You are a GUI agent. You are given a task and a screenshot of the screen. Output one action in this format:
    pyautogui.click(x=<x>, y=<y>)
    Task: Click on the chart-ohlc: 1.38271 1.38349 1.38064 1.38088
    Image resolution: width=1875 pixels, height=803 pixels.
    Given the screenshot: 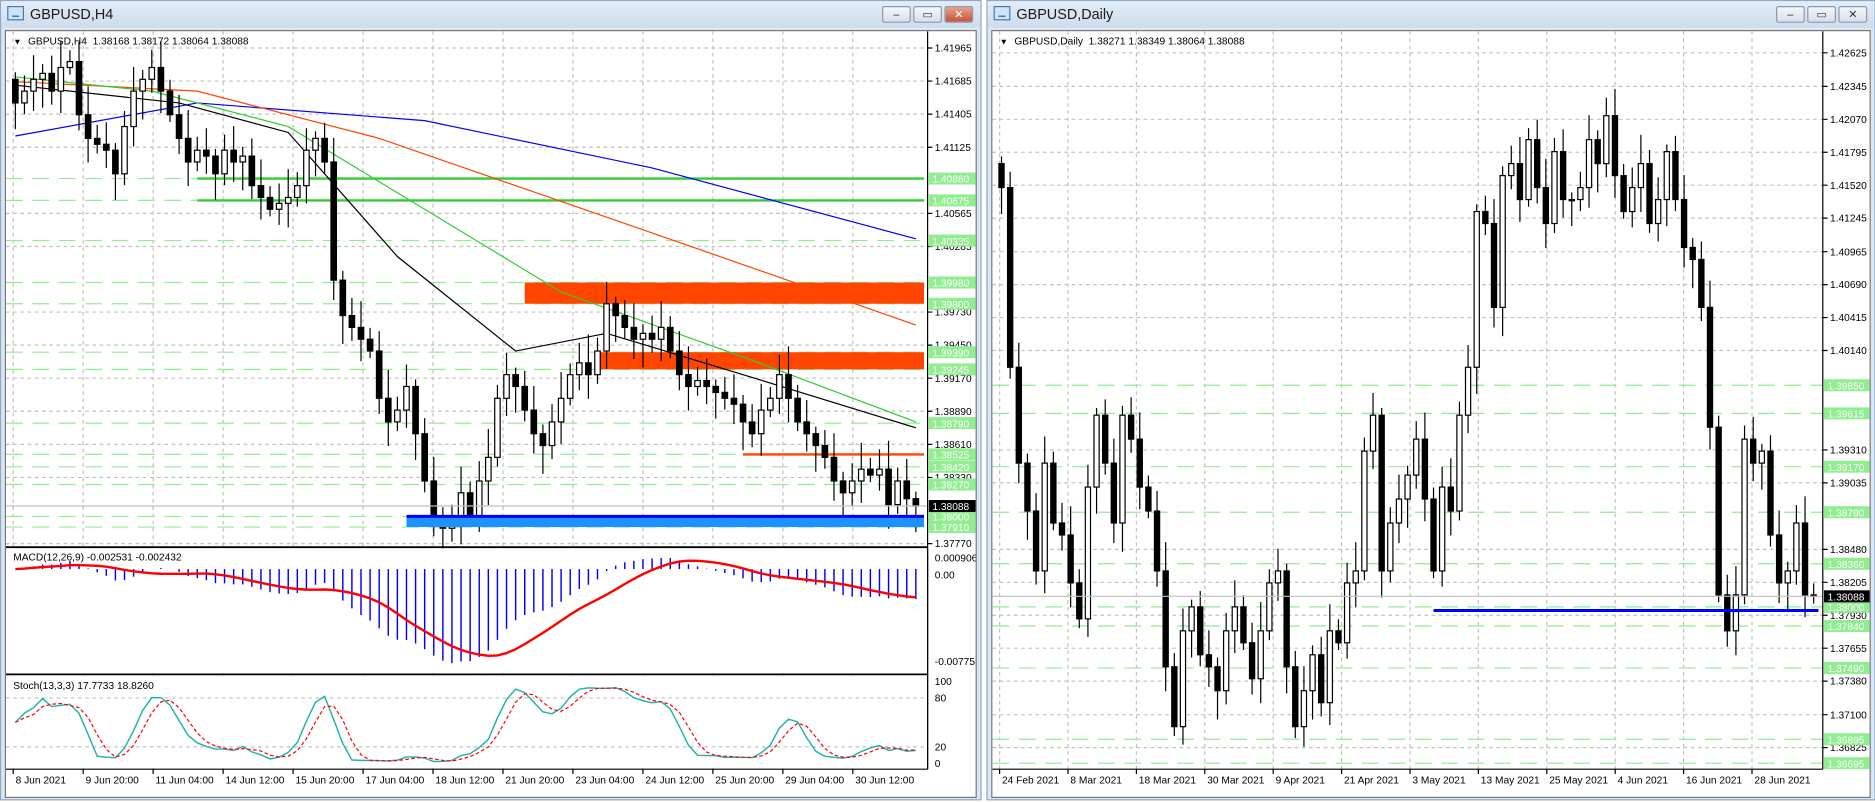 What is the action you would take?
    pyautogui.click(x=1166, y=40)
    